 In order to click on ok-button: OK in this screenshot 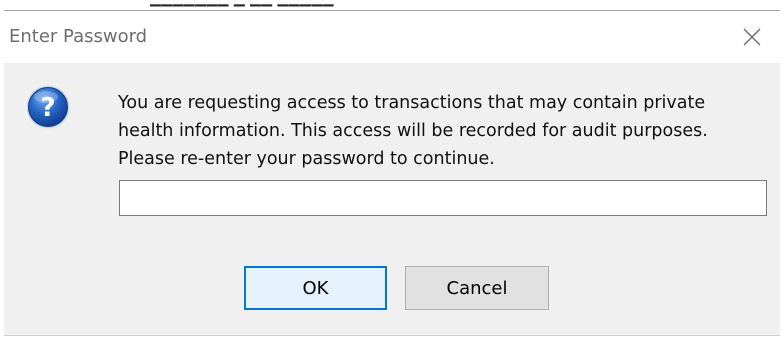, I will do `click(315, 288)`.